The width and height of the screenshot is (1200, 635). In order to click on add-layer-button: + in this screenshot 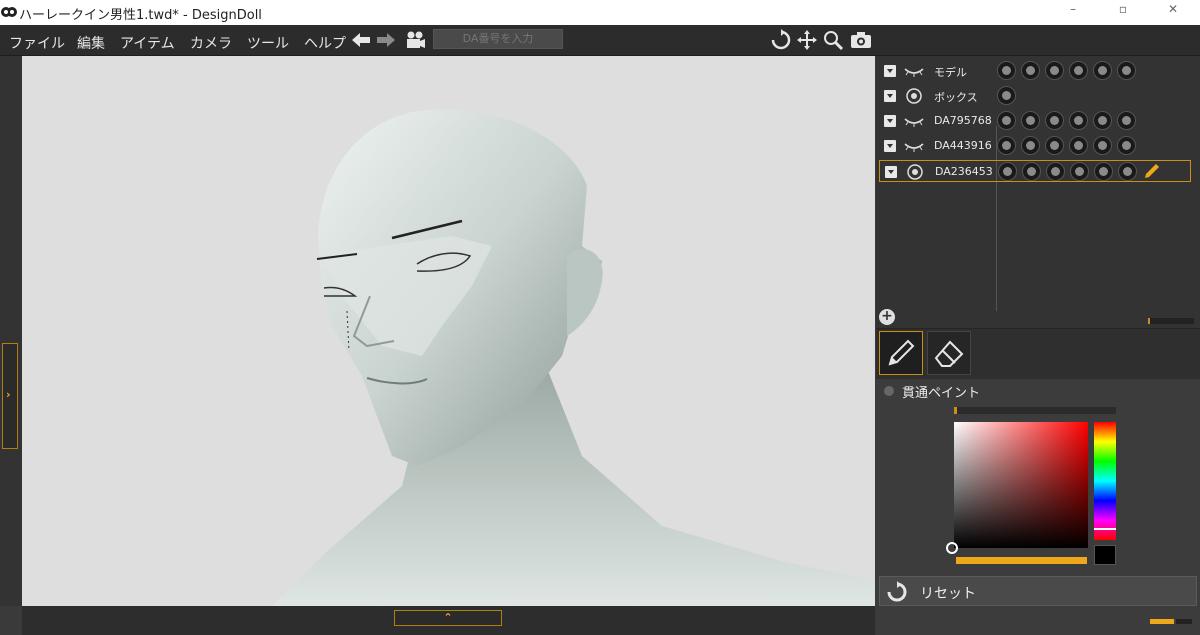, I will do `click(887, 317)`.